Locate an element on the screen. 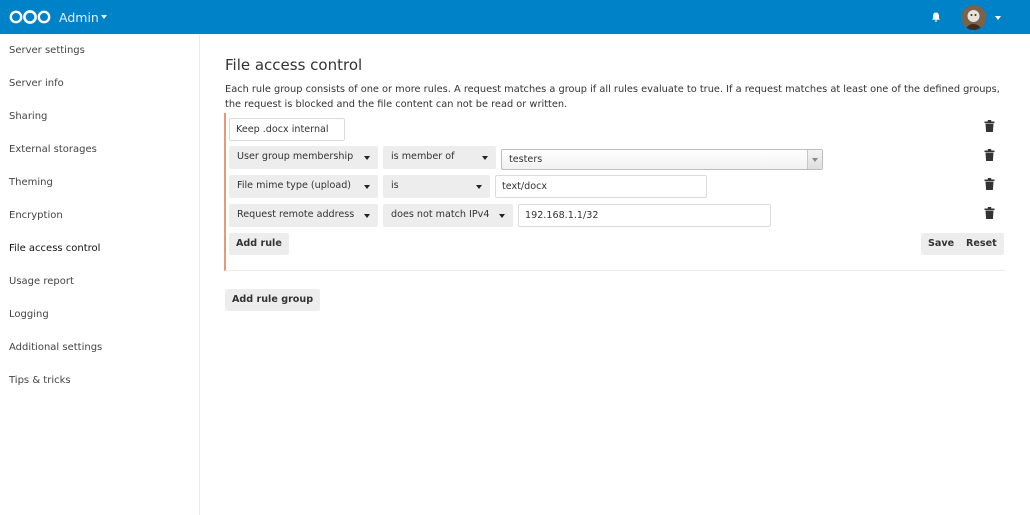 The height and width of the screenshot is (515, 1030). sidebar-item-external-storages: External storages is located at coordinates (53, 149).